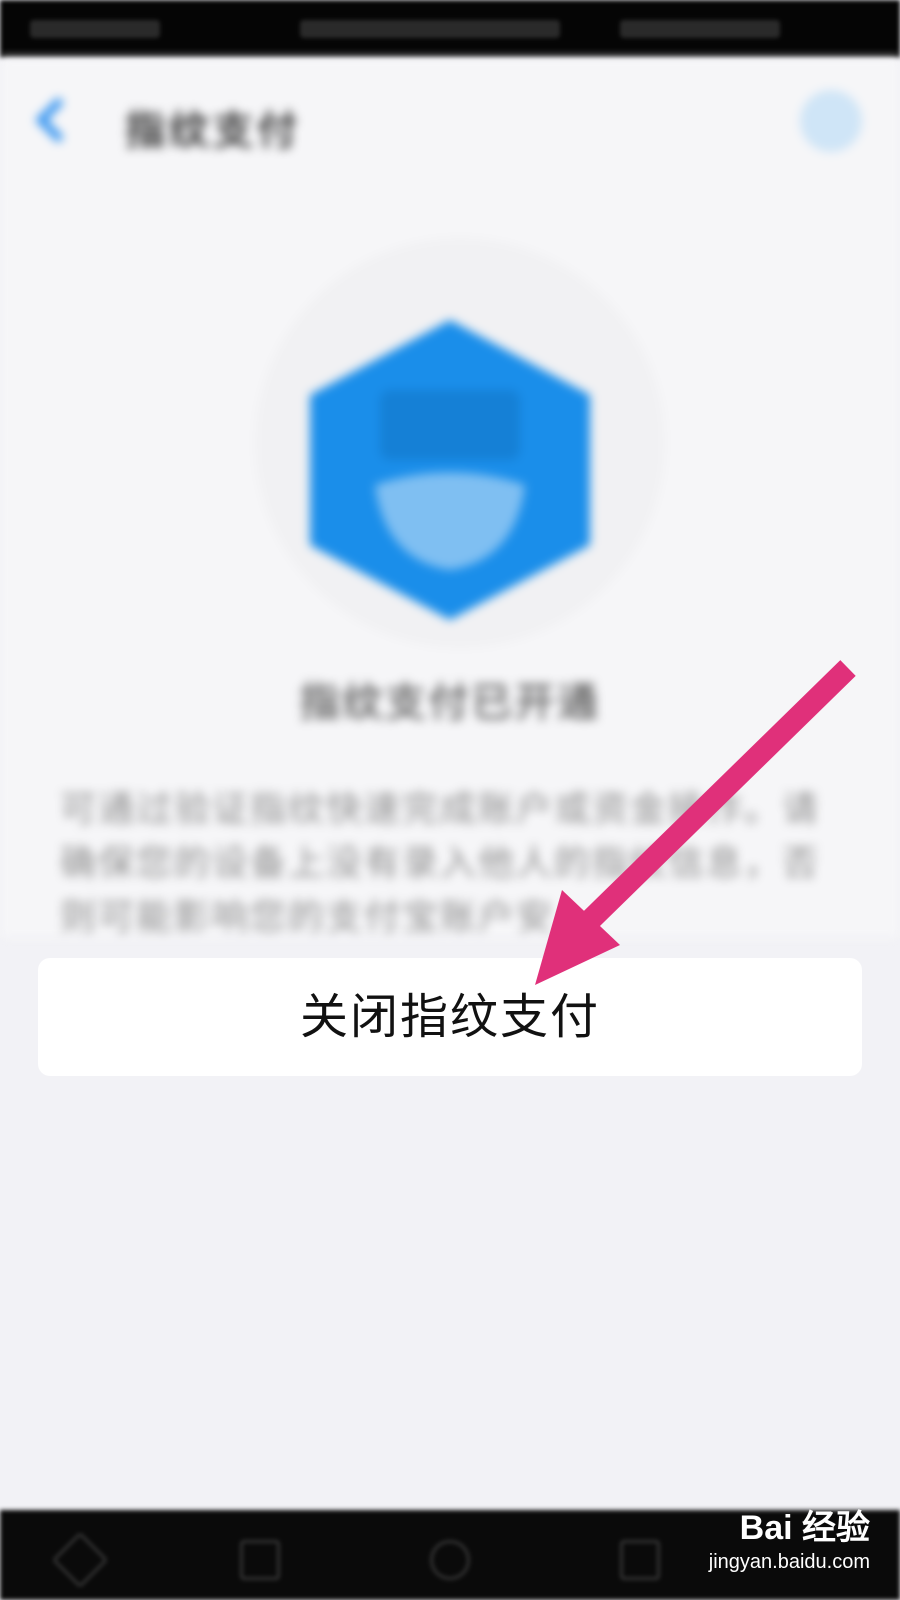  Describe the element at coordinates (80, 1560) in the screenshot. I see `nav-back-icon` at that location.